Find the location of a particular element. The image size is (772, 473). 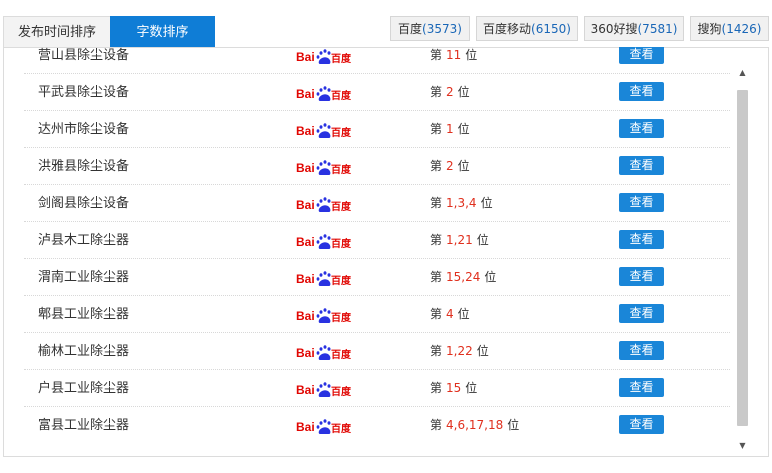

rank-text: 第4位 is located at coordinates (450, 314).